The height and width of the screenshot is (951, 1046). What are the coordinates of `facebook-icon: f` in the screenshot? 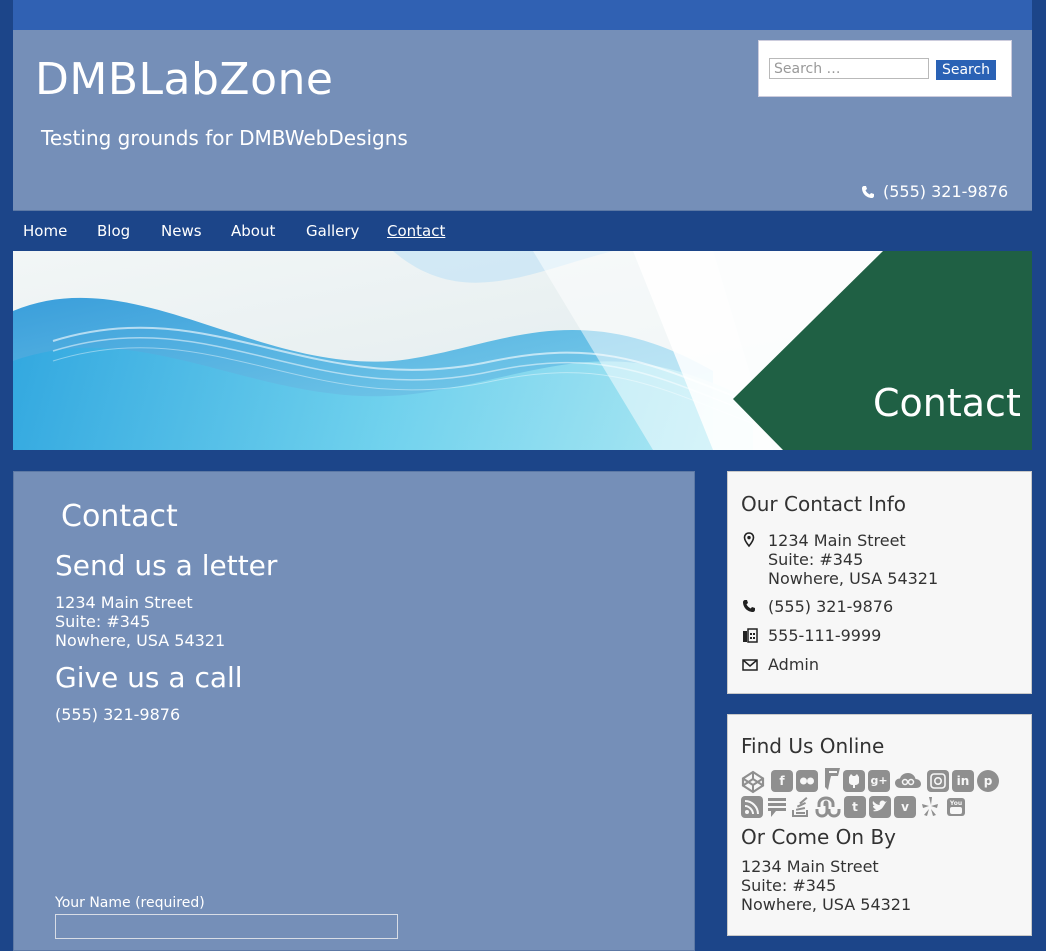 It's located at (782, 781).